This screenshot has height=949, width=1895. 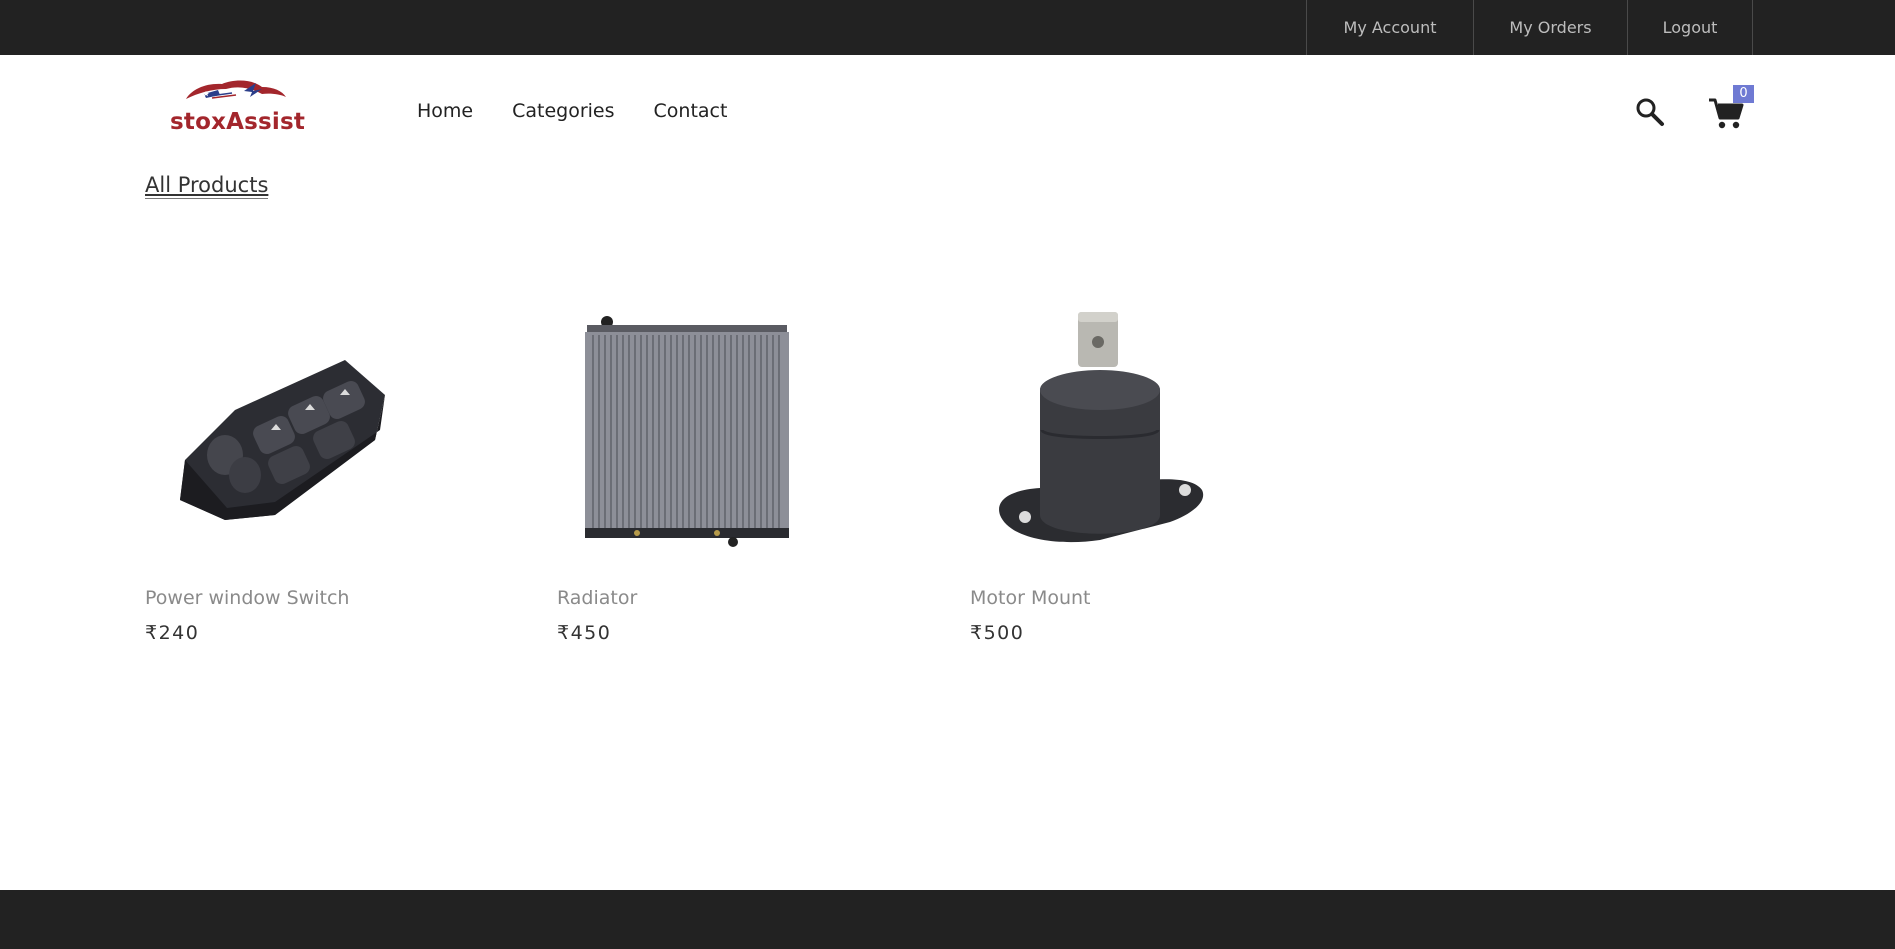 I want to click on car-logo-icon, so click(x=236, y=89).